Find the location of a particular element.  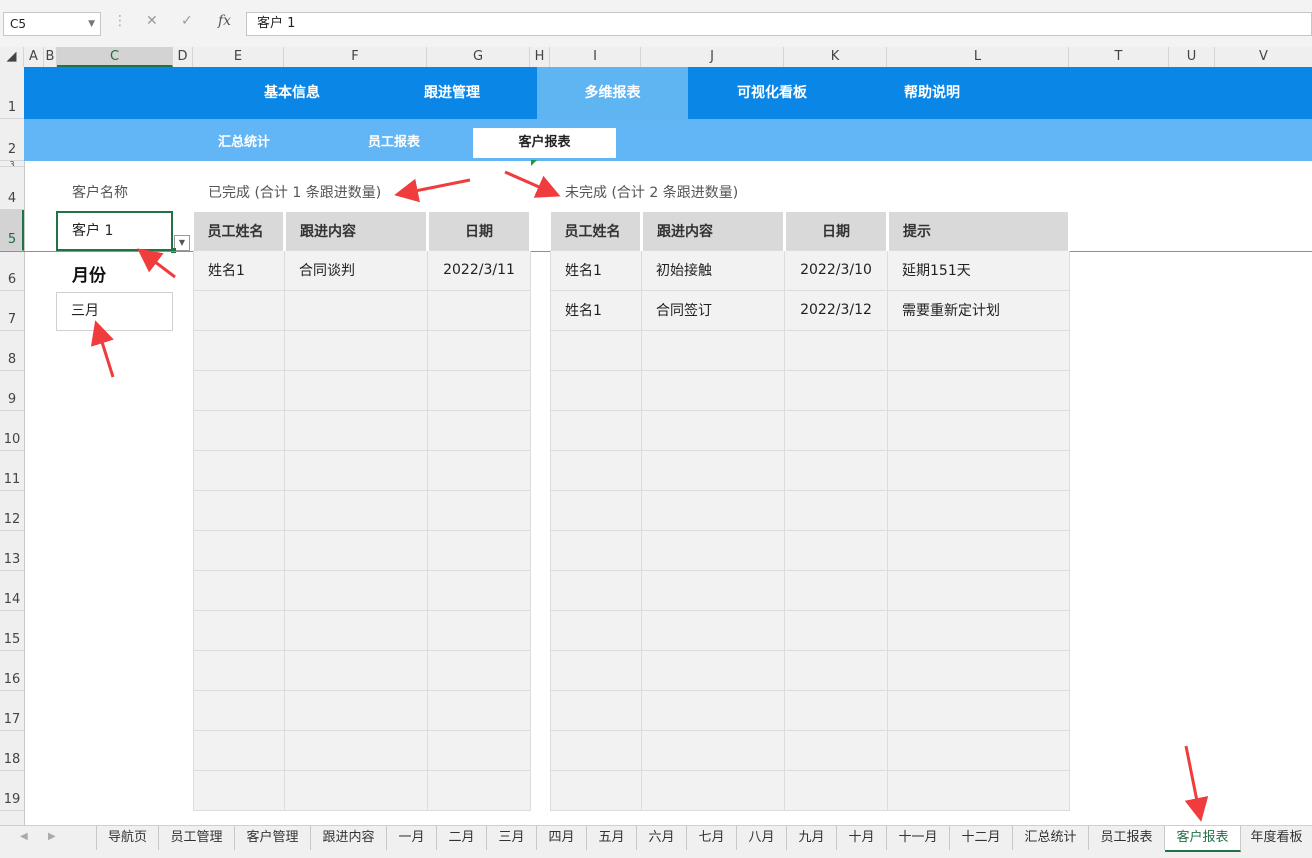

row-header: 13 is located at coordinates (12, 551).